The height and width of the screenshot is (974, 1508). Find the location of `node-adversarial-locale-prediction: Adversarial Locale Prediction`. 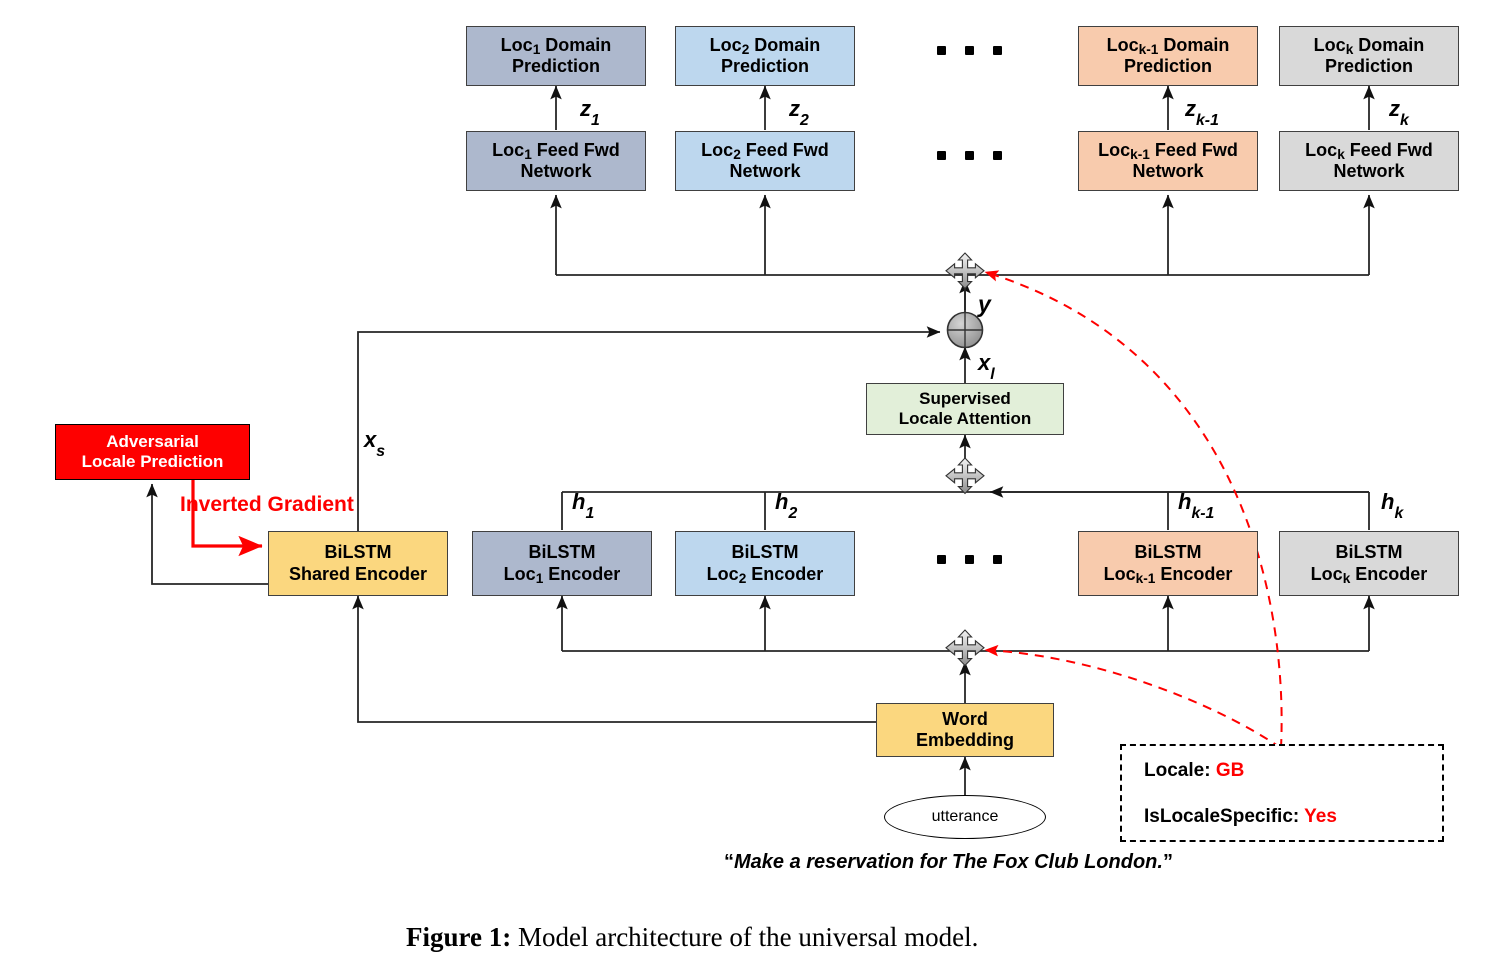

node-adversarial-locale-prediction: Adversarial Locale Prediction is located at coordinates (152, 452).